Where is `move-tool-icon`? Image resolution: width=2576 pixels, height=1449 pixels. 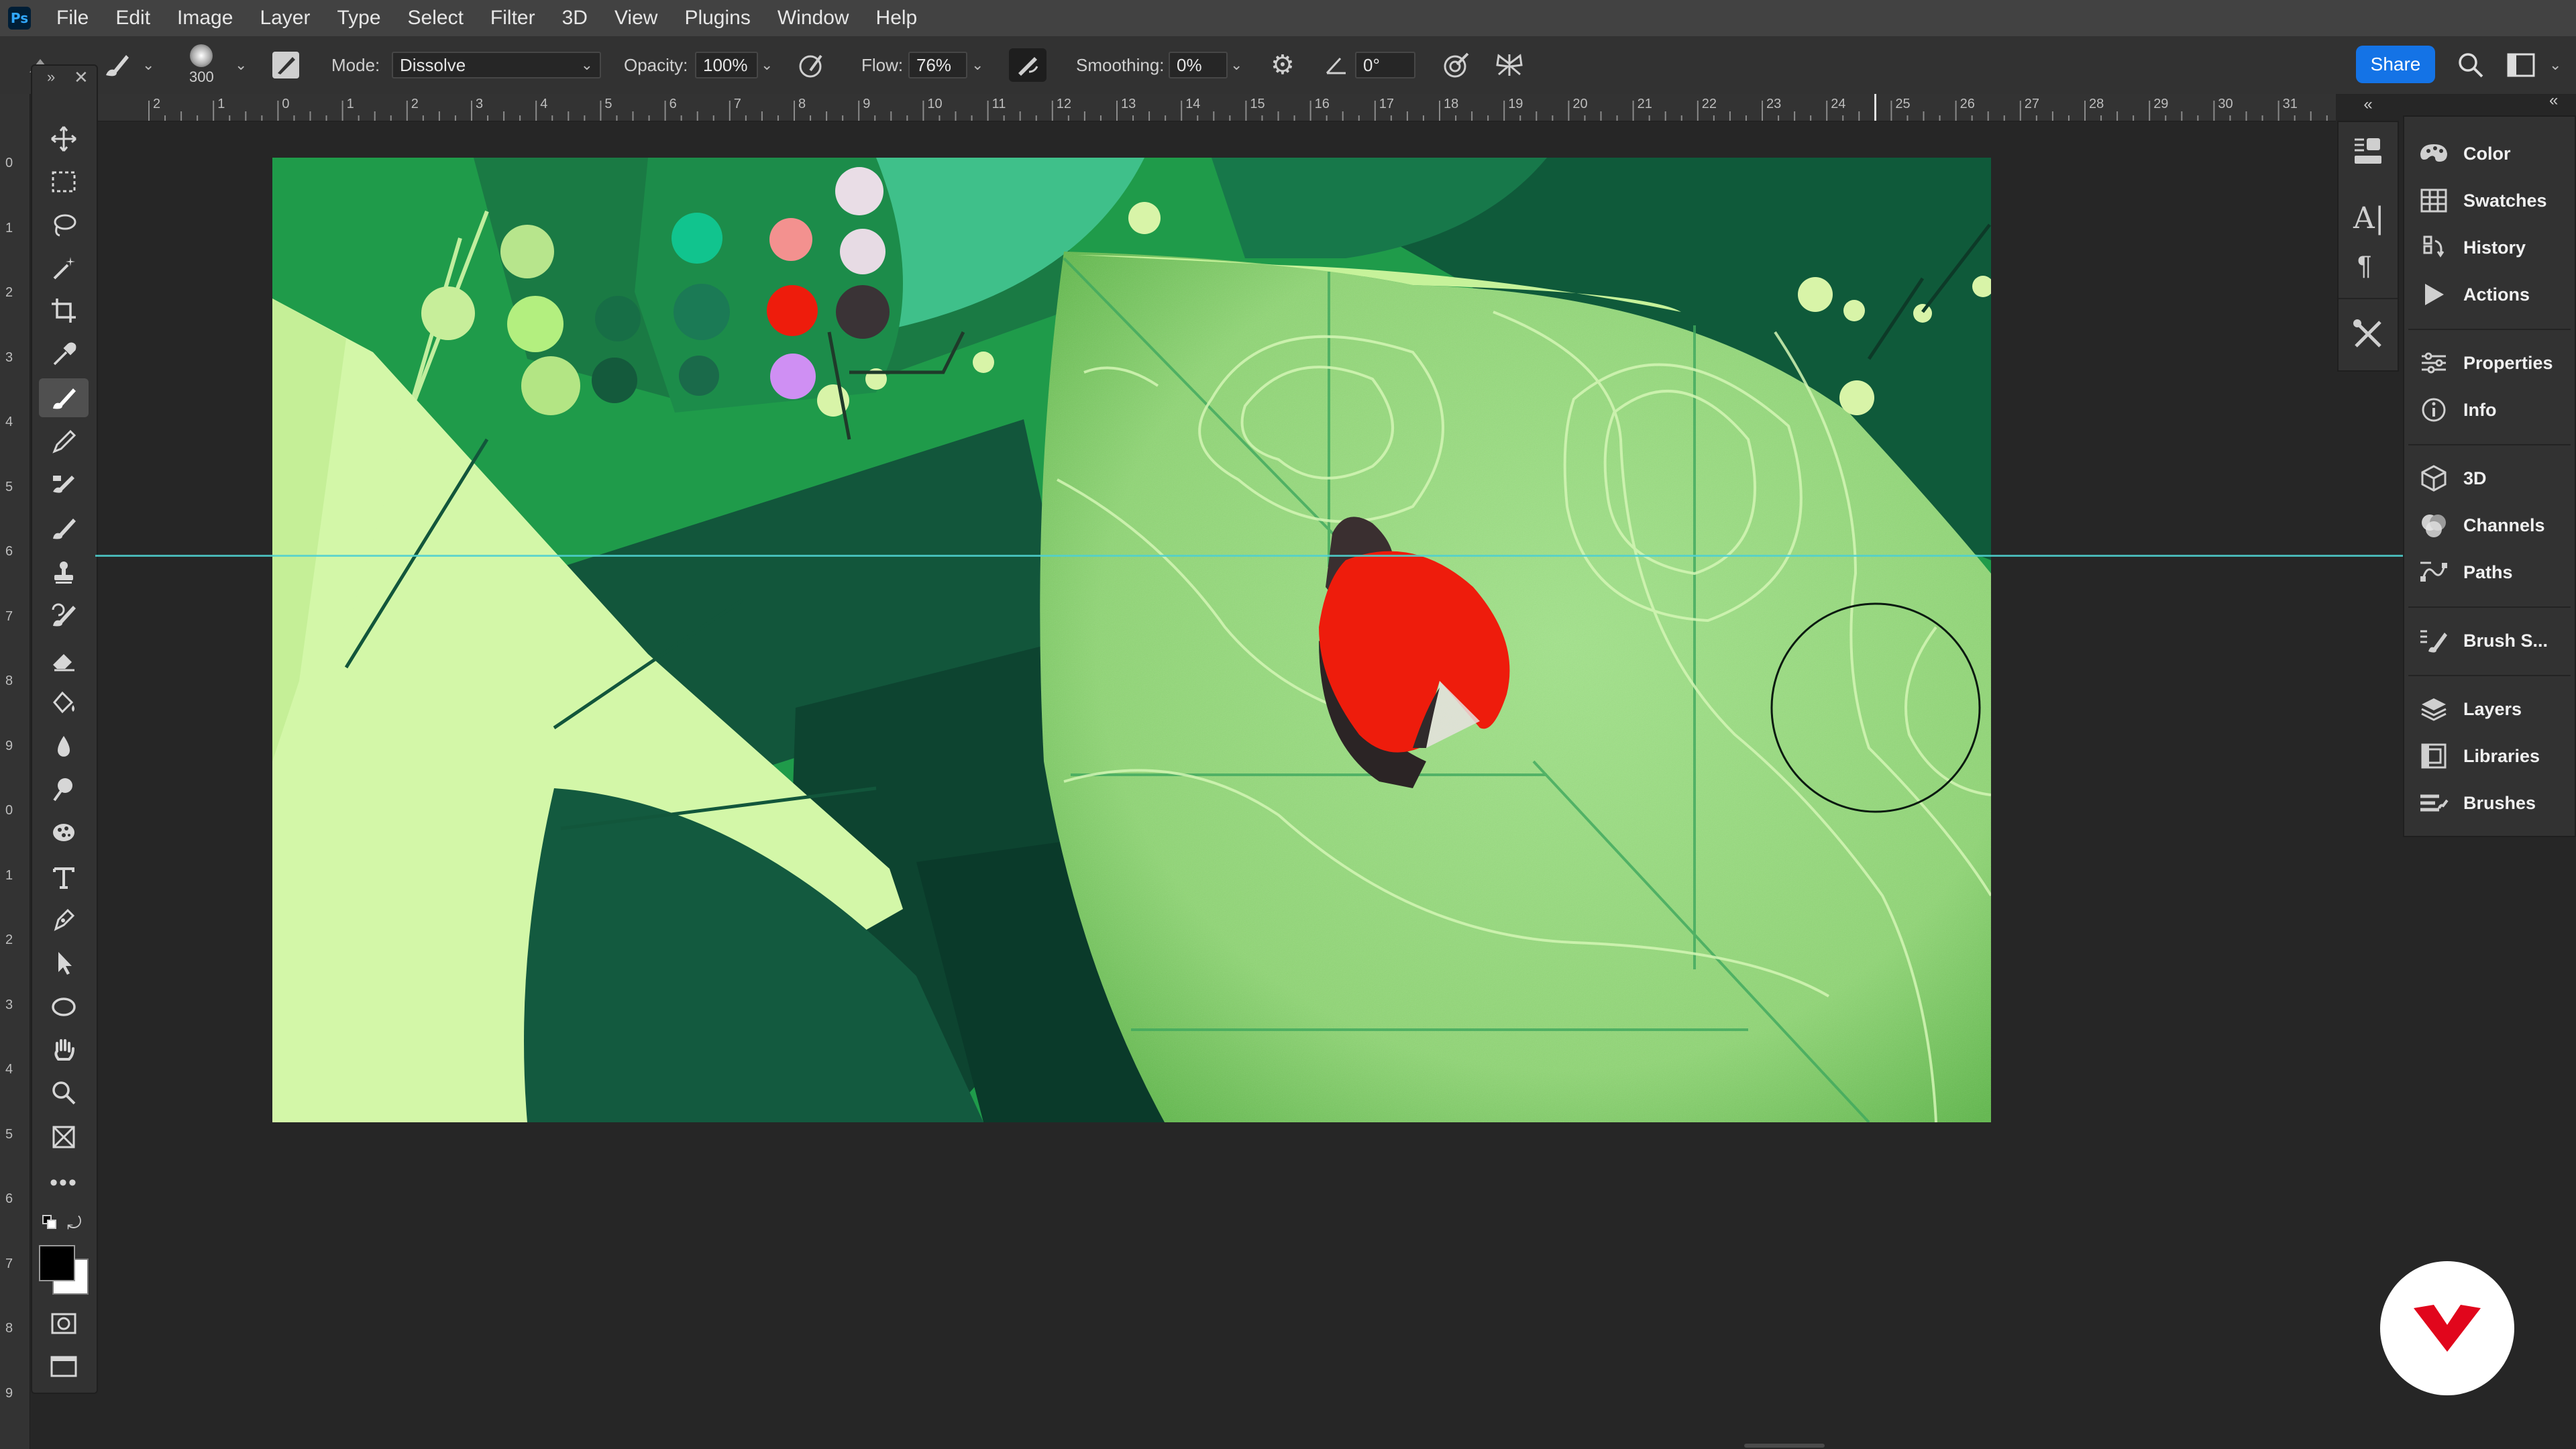
move-tool-icon is located at coordinates (64, 138).